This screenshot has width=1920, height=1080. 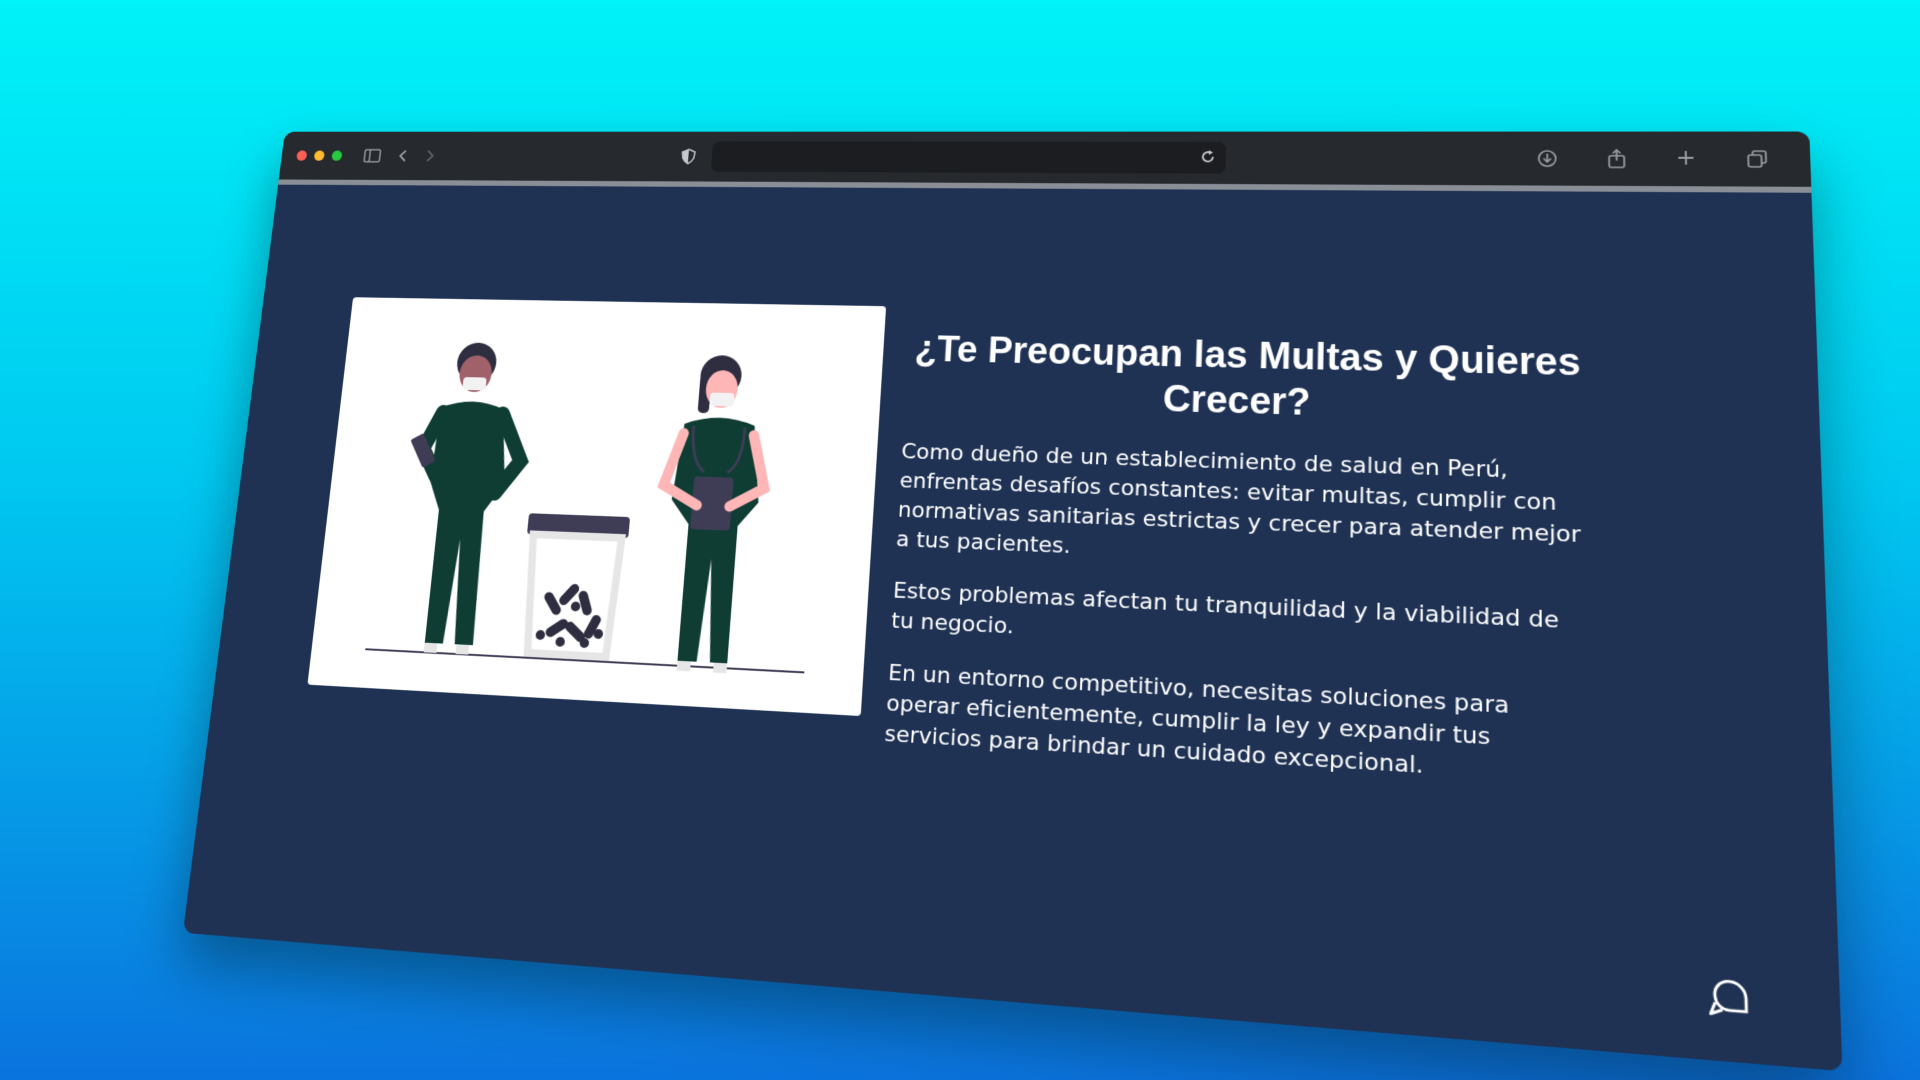 I want to click on nurse-with-clipboard-figure, so click(x=711, y=514).